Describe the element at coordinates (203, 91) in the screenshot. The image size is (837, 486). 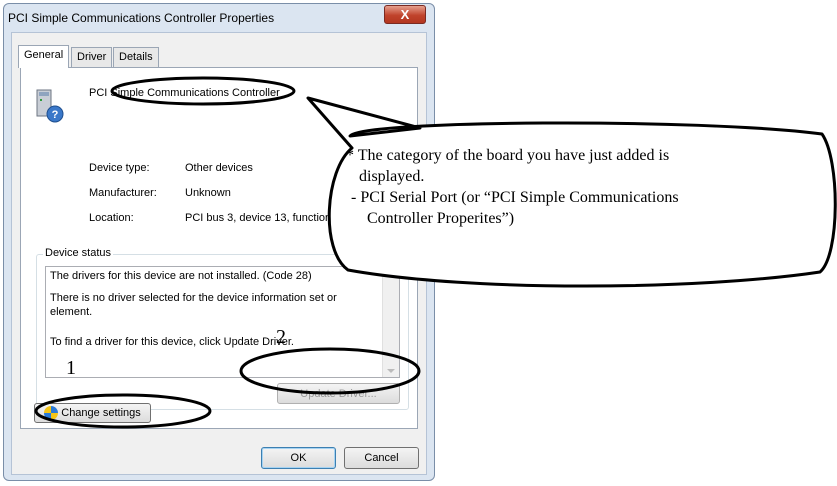
I see `device-name-highlight-ellipse` at that location.